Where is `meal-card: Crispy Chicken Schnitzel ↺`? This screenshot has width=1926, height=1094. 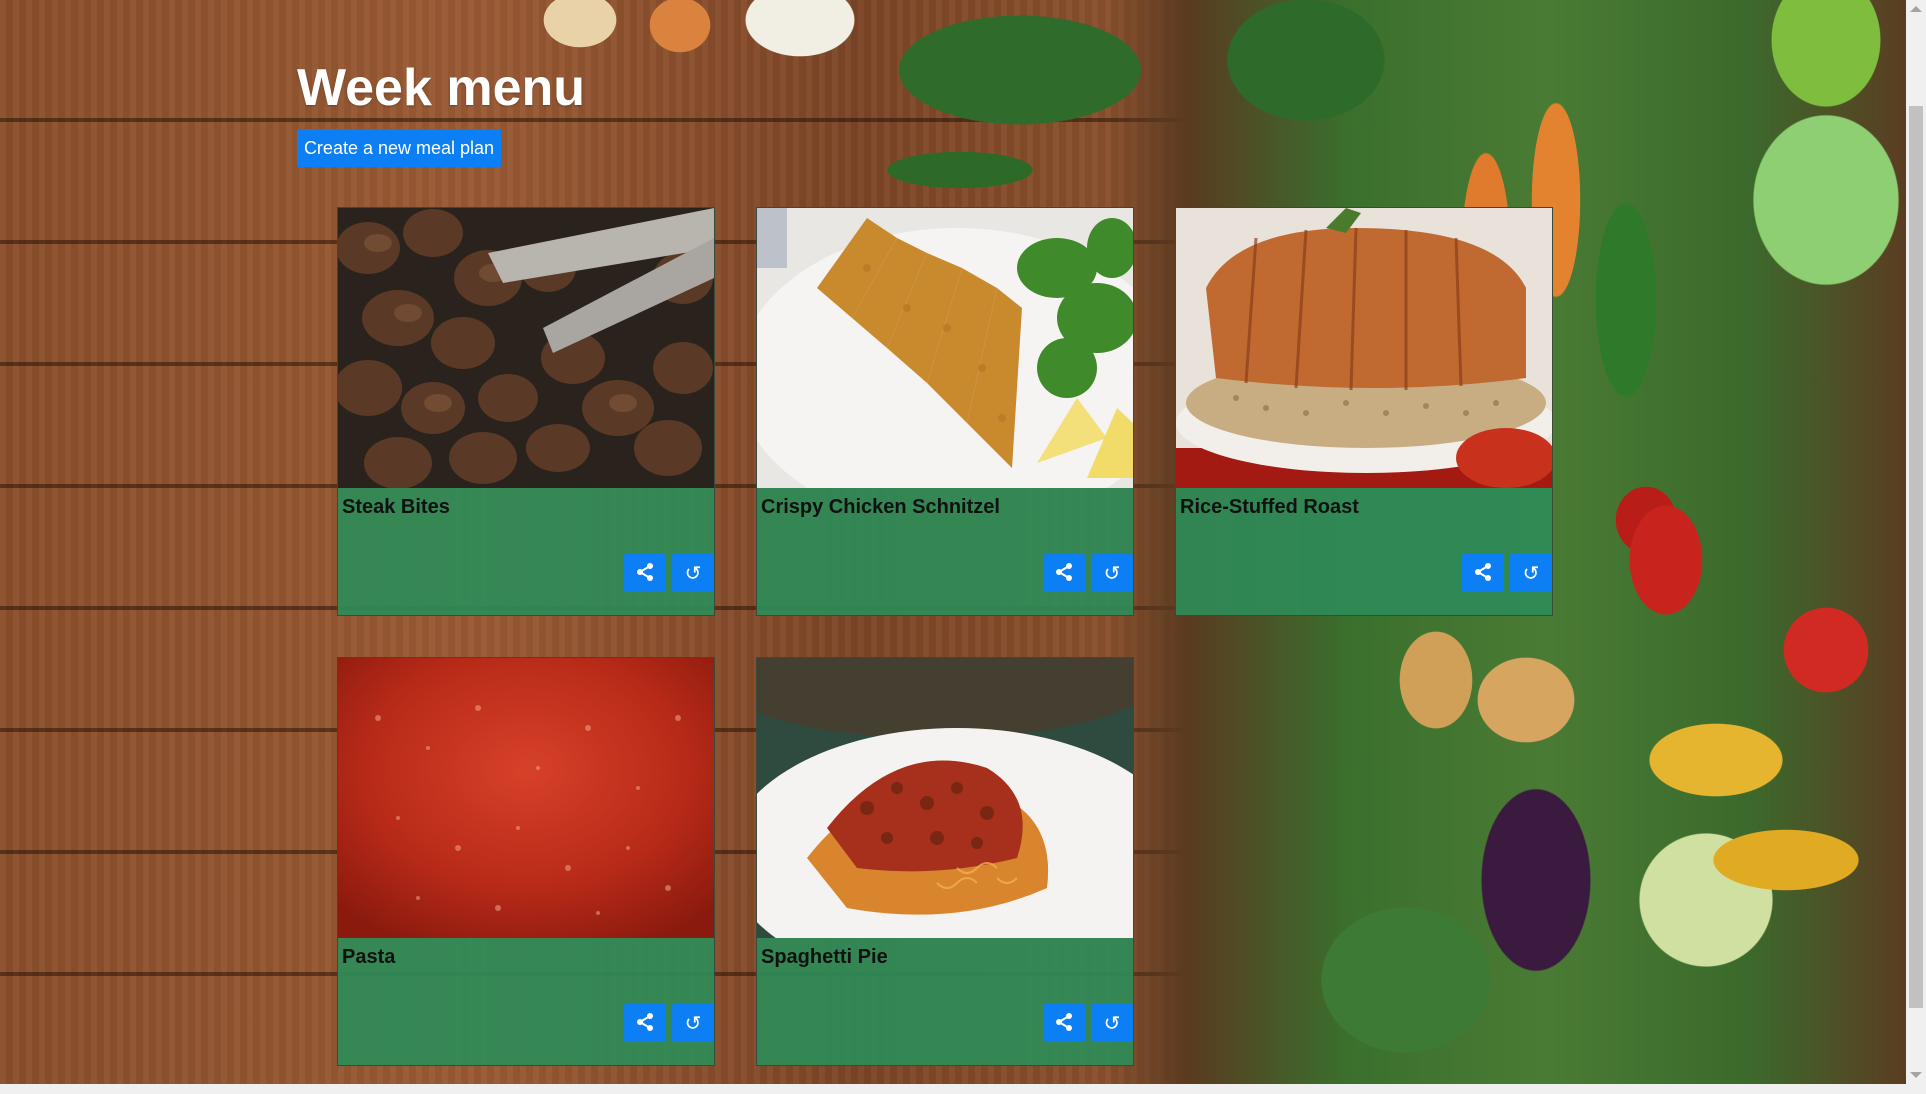
meal-card: Crispy Chicken Schnitzel ↺ is located at coordinates (945, 411).